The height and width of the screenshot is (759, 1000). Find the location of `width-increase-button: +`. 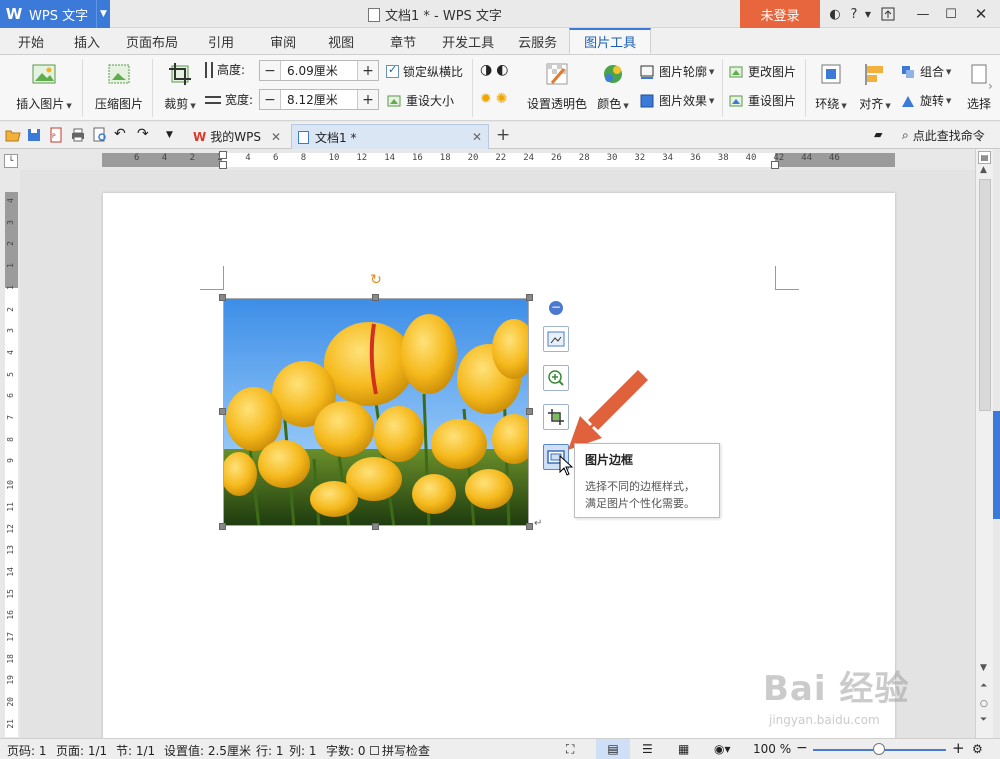

width-increase-button: + is located at coordinates (368, 99).